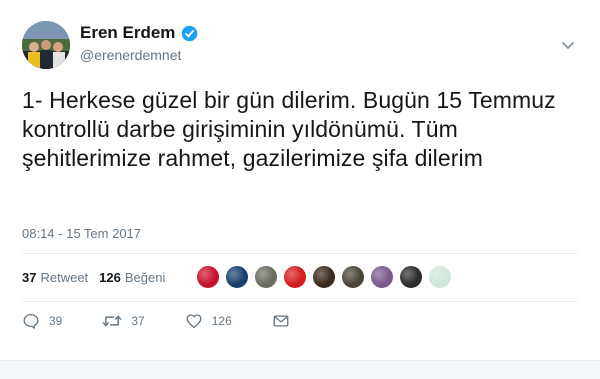 The image size is (600, 379). I want to click on retweet-stat: 37 Retweet, so click(55, 277).